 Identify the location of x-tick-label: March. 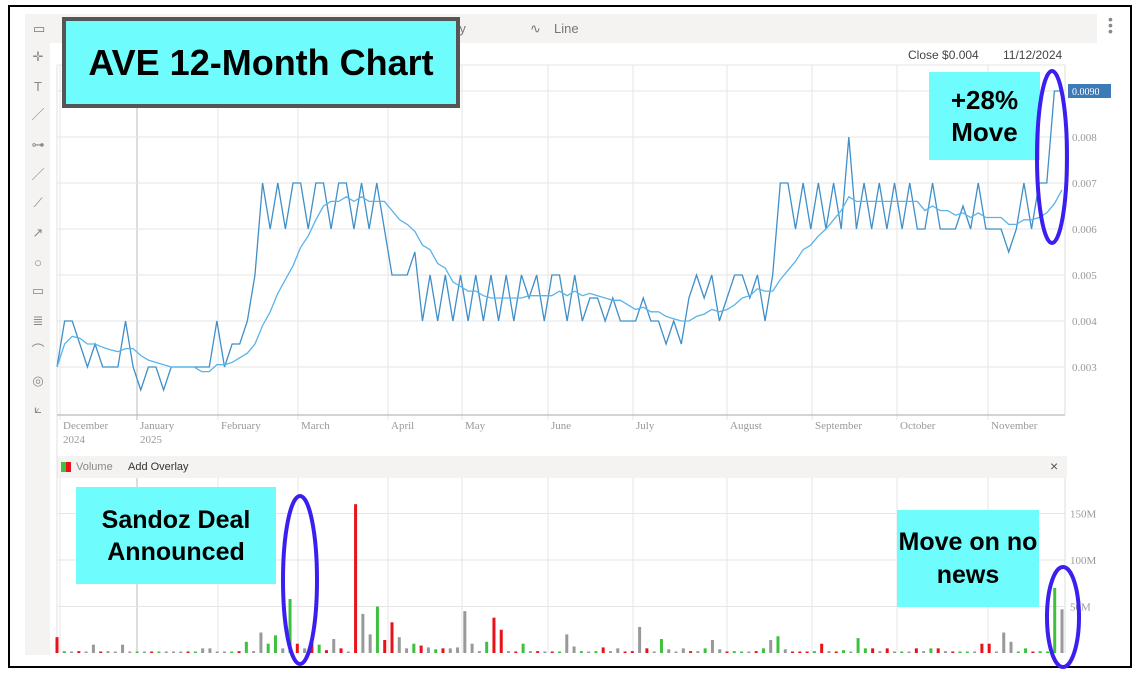
(315, 426).